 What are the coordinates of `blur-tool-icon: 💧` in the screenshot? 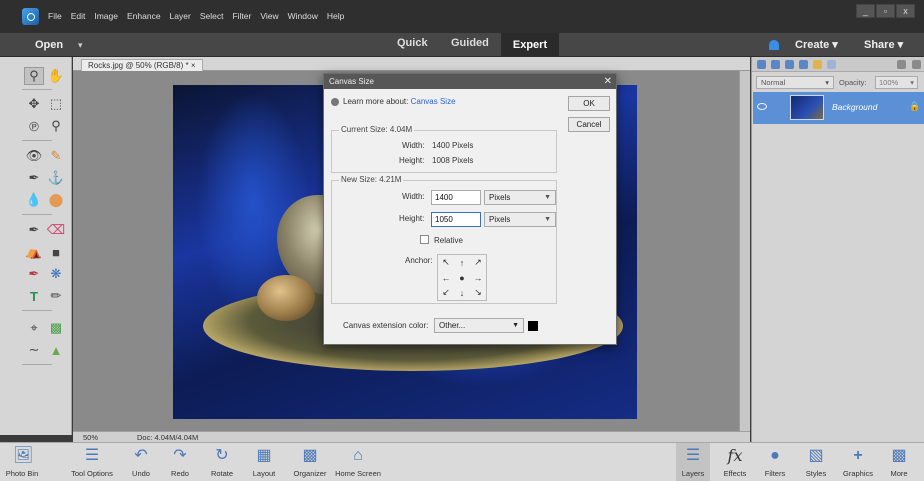 It's located at (34, 200).